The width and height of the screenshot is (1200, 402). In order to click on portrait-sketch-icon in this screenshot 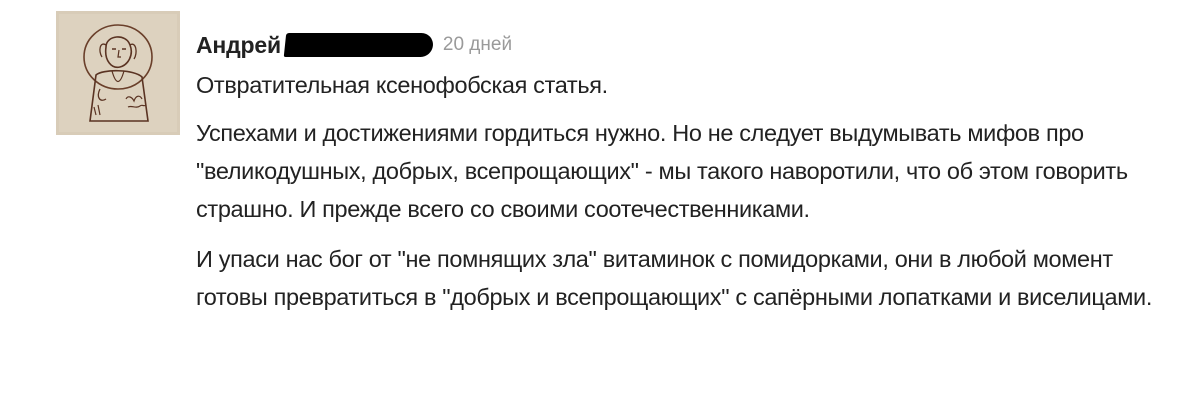, I will do `click(118, 73)`.